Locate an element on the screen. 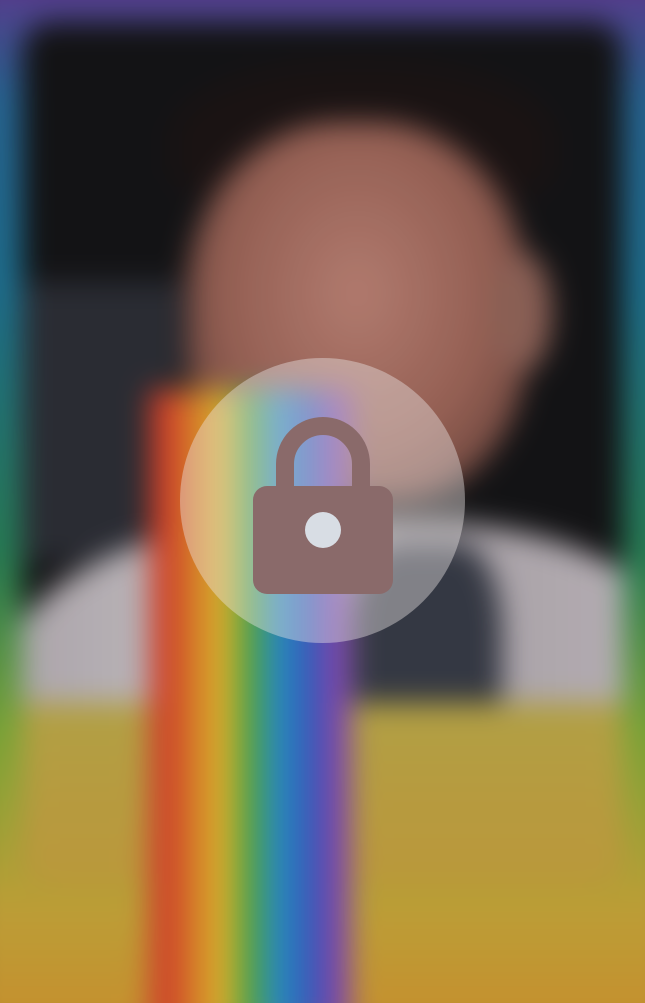  lock-icon is located at coordinates (322, 505).